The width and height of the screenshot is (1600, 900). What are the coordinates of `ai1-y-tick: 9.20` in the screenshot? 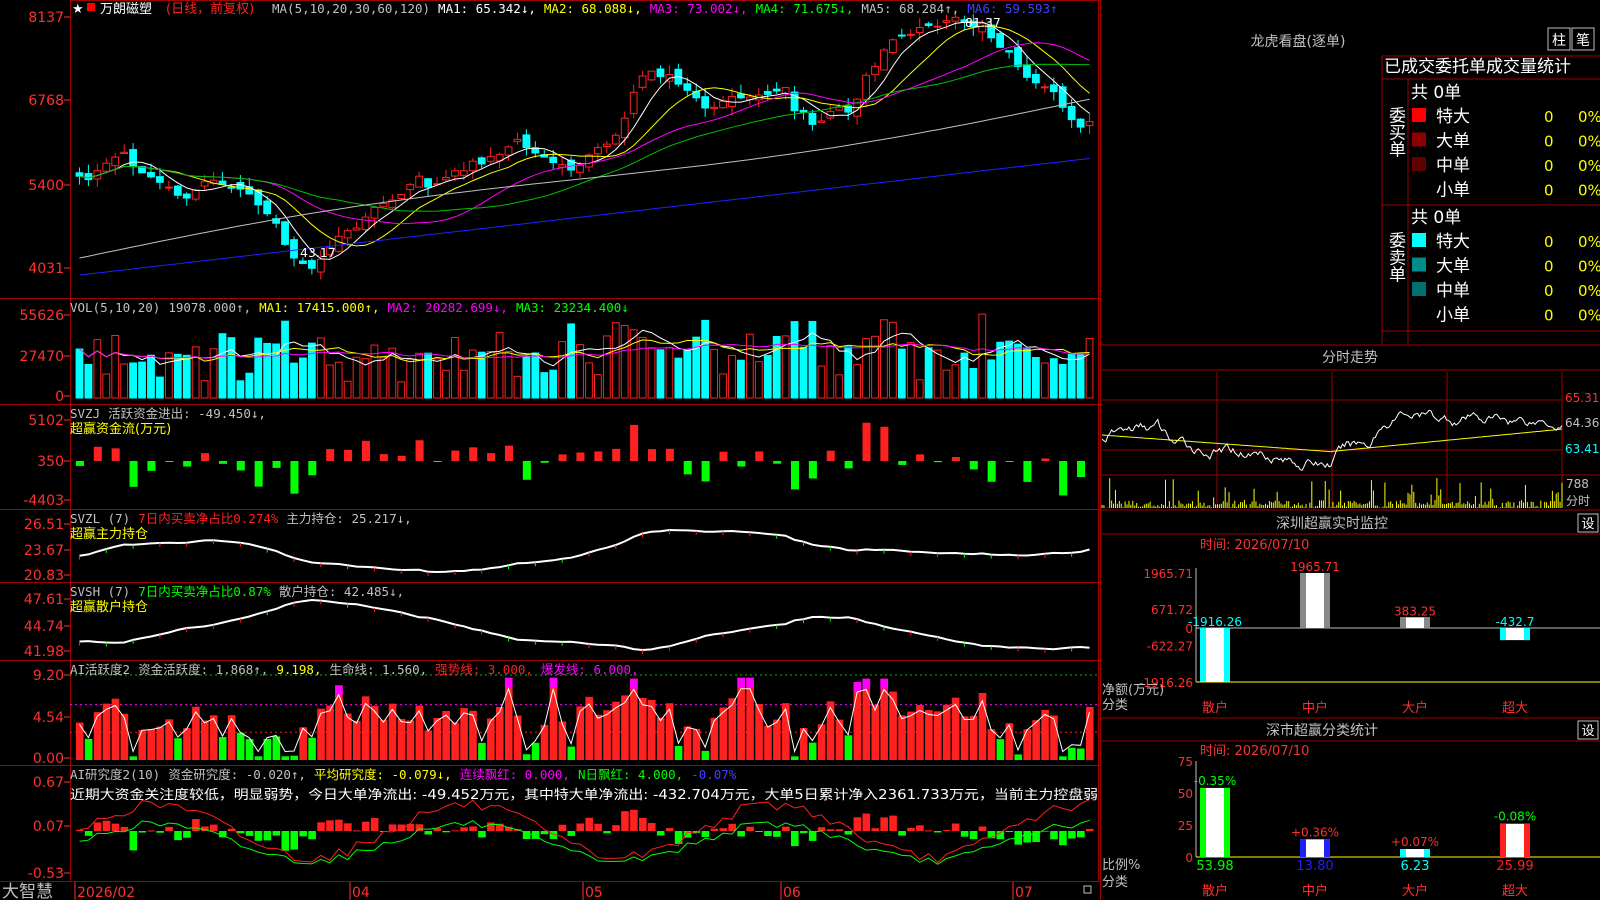 It's located at (48, 676).